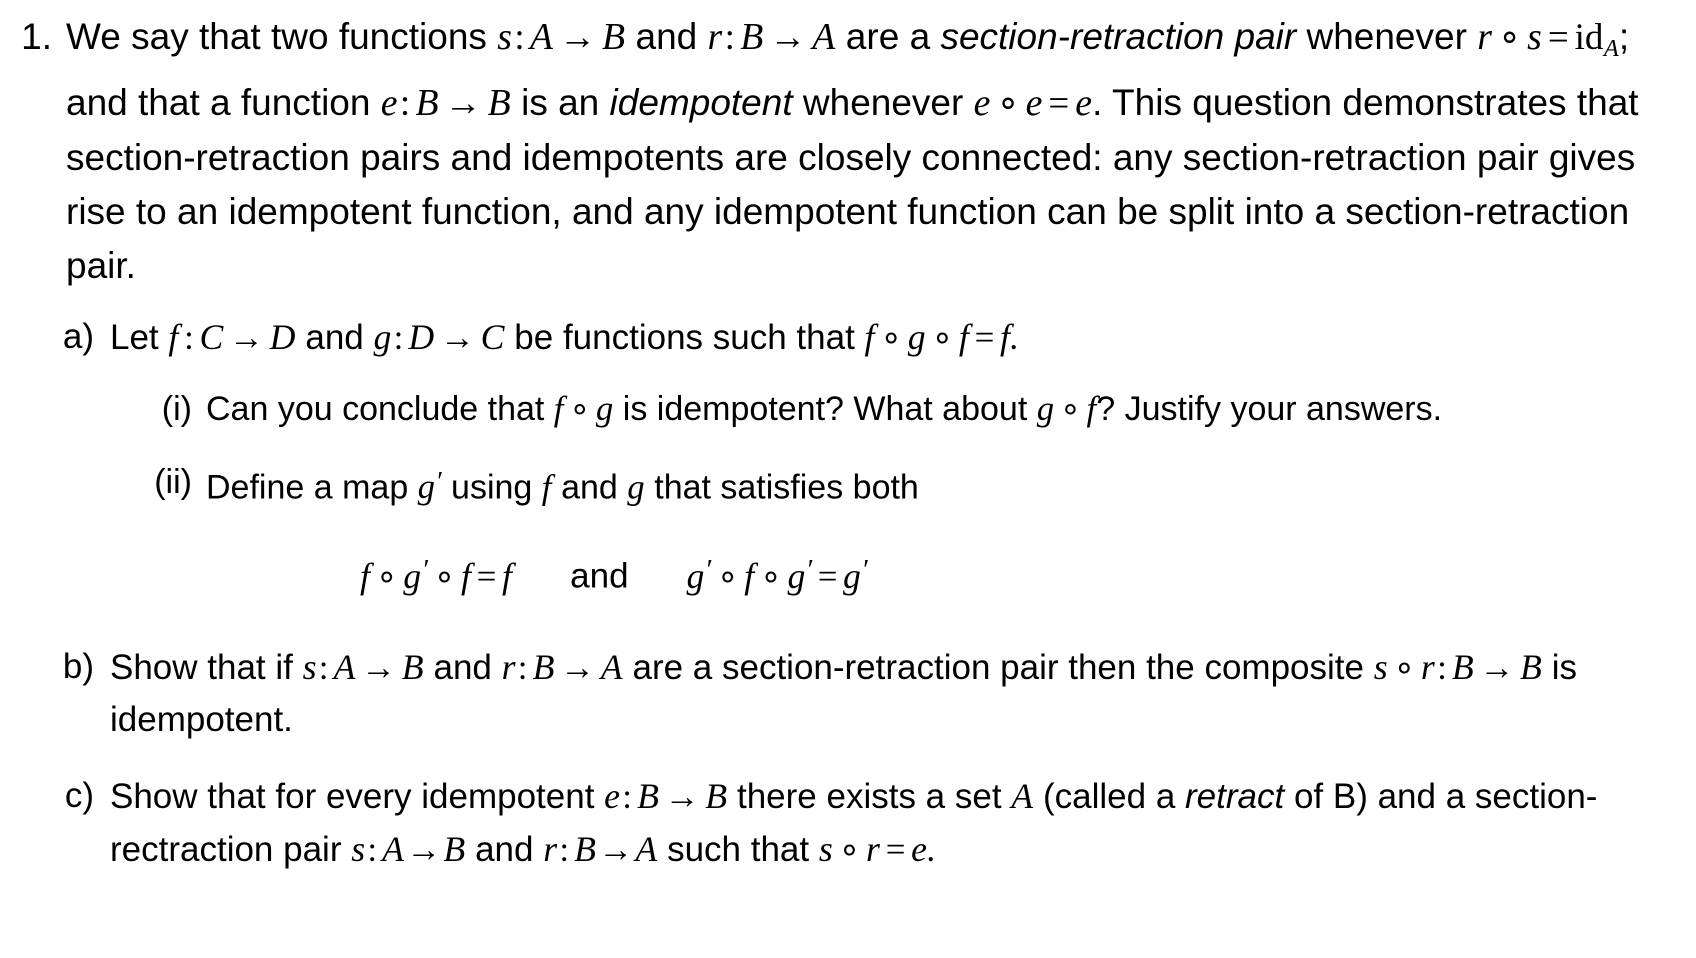 The height and width of the screenshot is (958, 1696). Describe the element at coordinates (894, 573) in the screenshot. I see `displayed-equation: f ∘ g′ ∘ f = f and g′ ∘ f ∘ g′ = g′` at that location.